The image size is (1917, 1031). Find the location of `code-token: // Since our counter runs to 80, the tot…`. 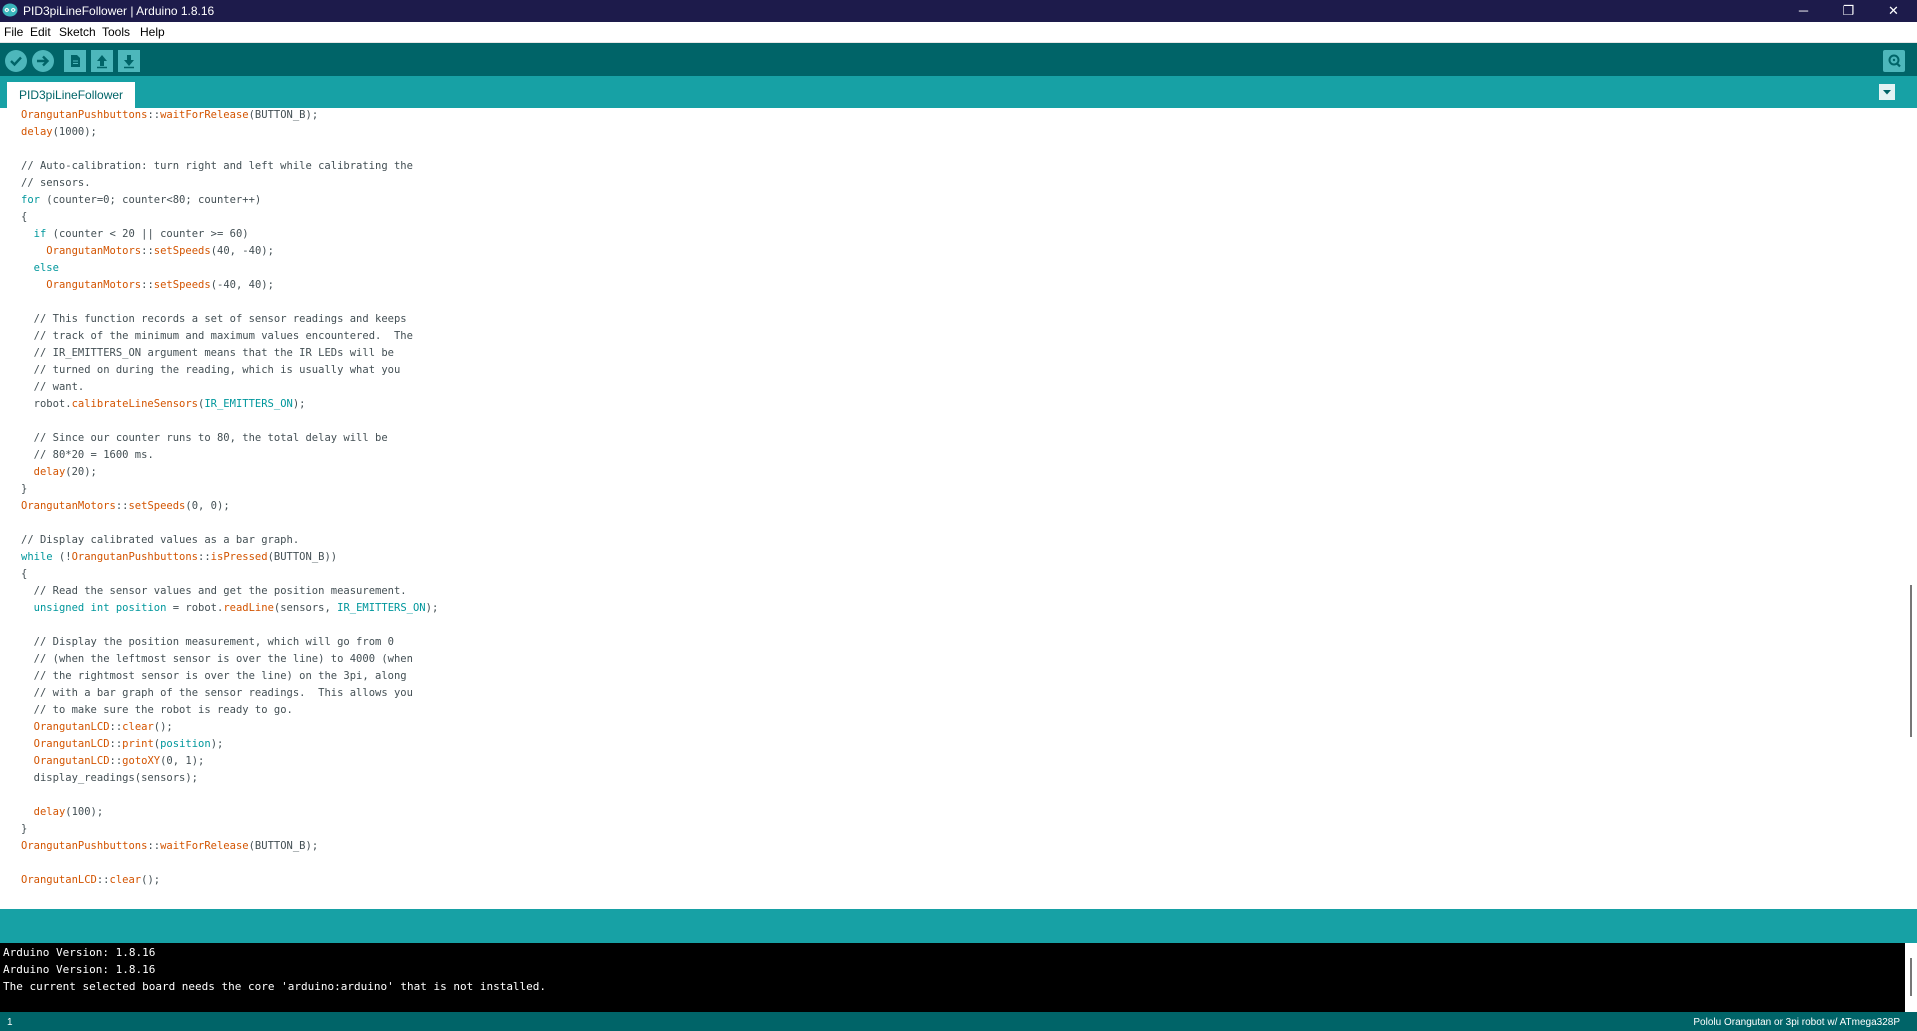

code-token: // Since our counter runs to 80, the tot… is located at coordinates (210, 438).